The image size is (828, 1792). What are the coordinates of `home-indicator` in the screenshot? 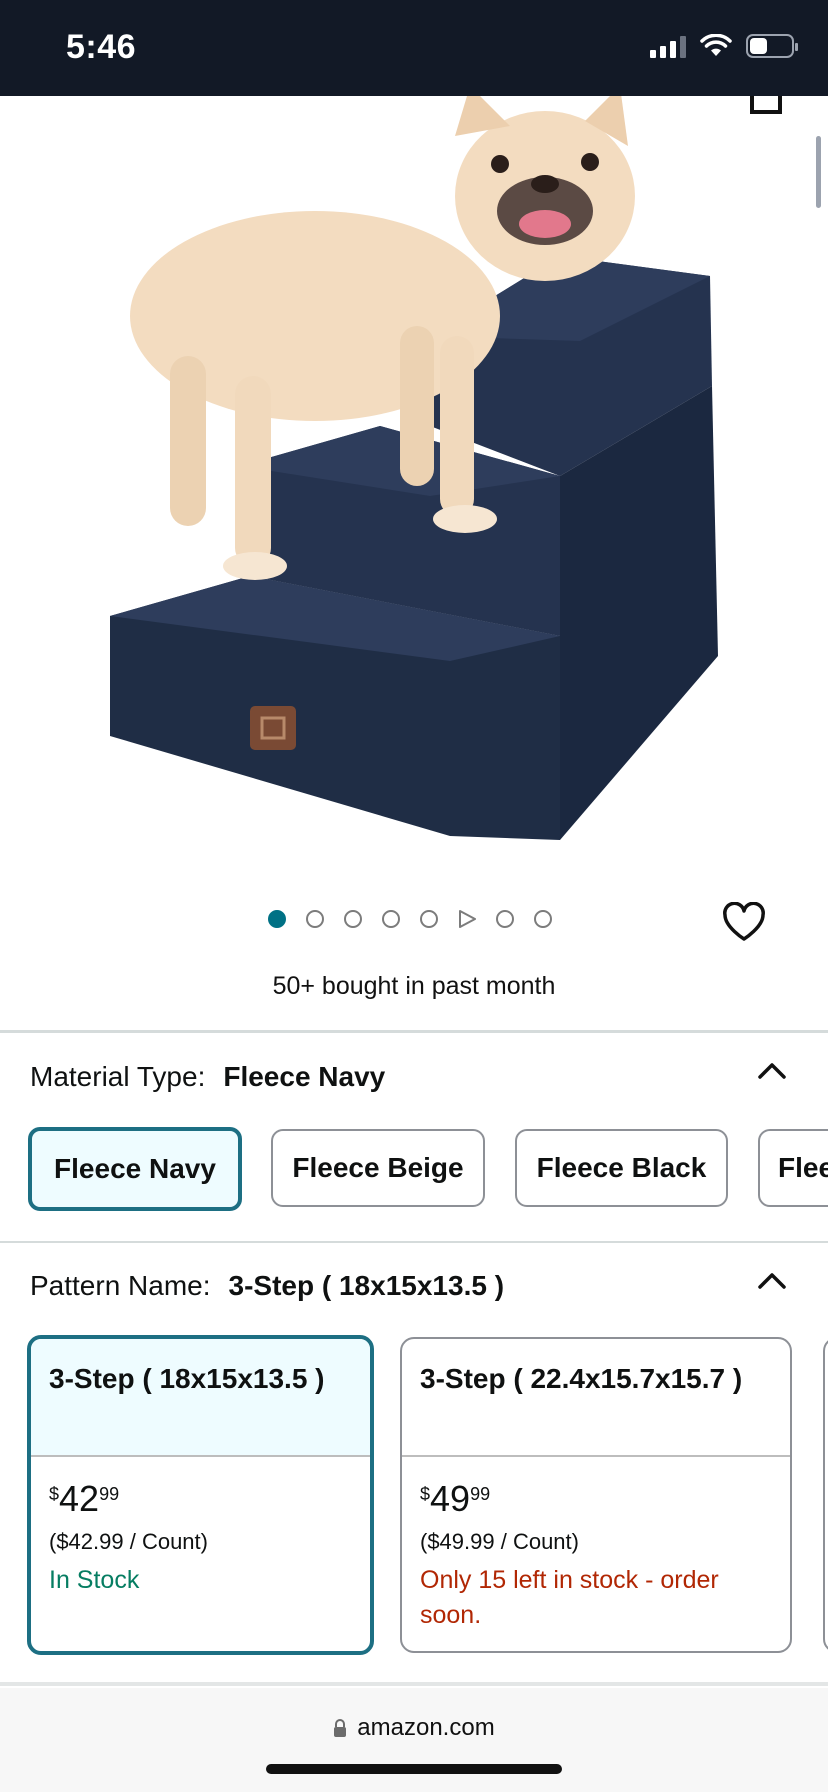 It's located at (414, 1769).